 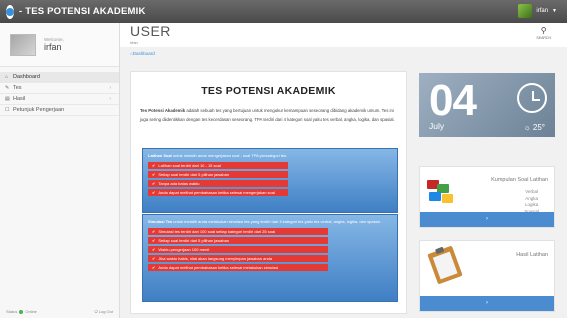 I want to click on rule-text: Tanpa ada batas waktu, so click(x=179, y=183).